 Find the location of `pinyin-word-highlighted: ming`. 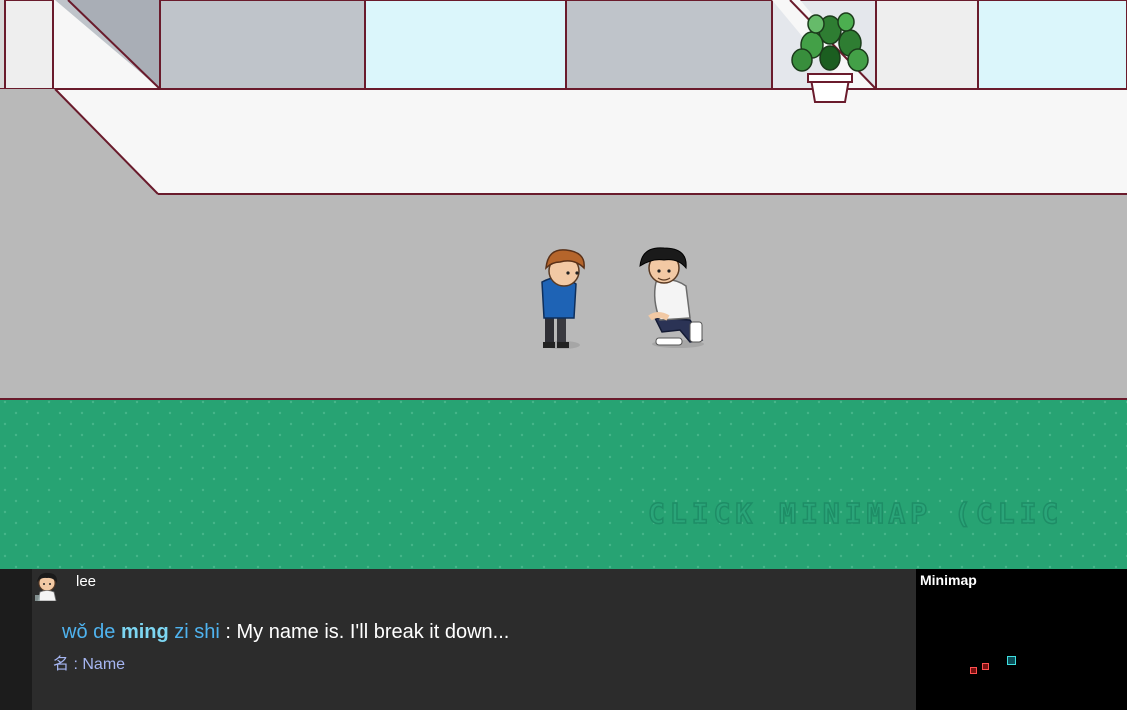

pinyin-word-highlighted: ming is located at coordinates (145, 632).